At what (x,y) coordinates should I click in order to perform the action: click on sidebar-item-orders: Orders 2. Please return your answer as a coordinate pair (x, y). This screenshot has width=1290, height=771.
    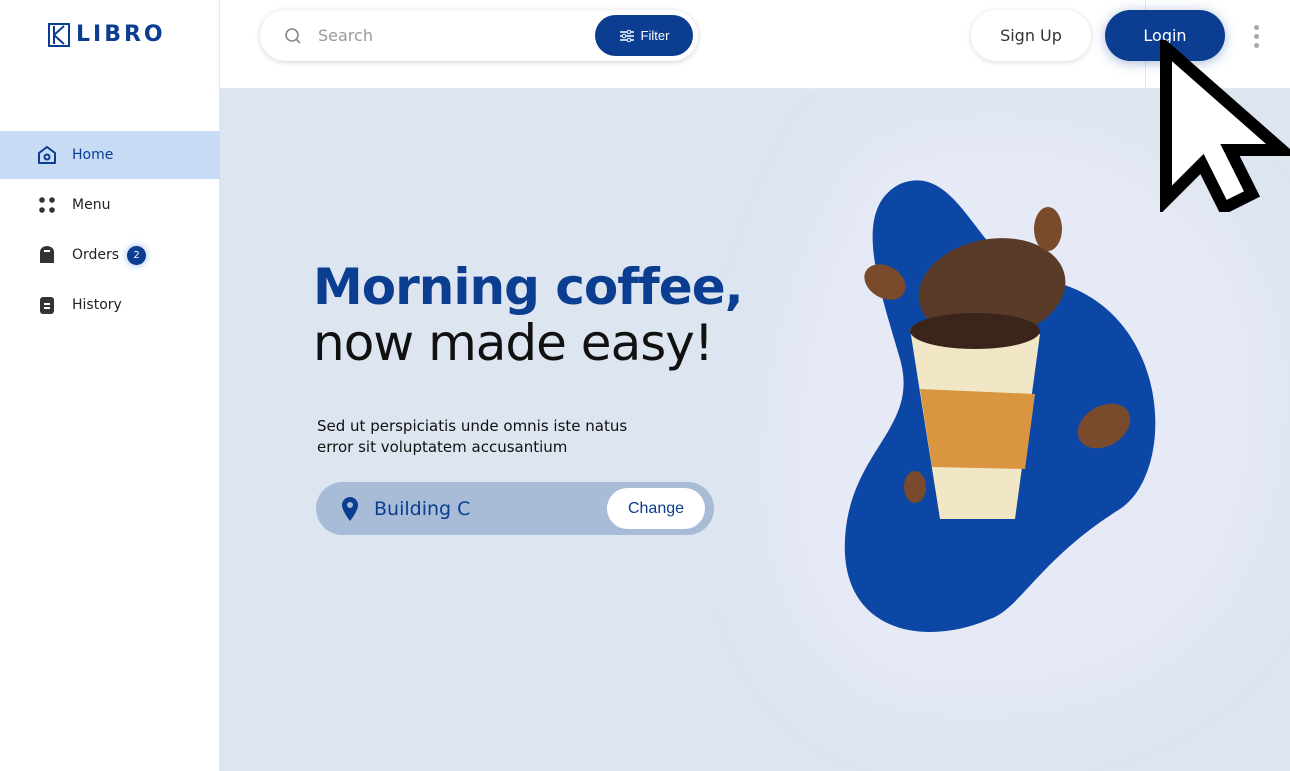
    Looking at the image, I should click on (115, 255).